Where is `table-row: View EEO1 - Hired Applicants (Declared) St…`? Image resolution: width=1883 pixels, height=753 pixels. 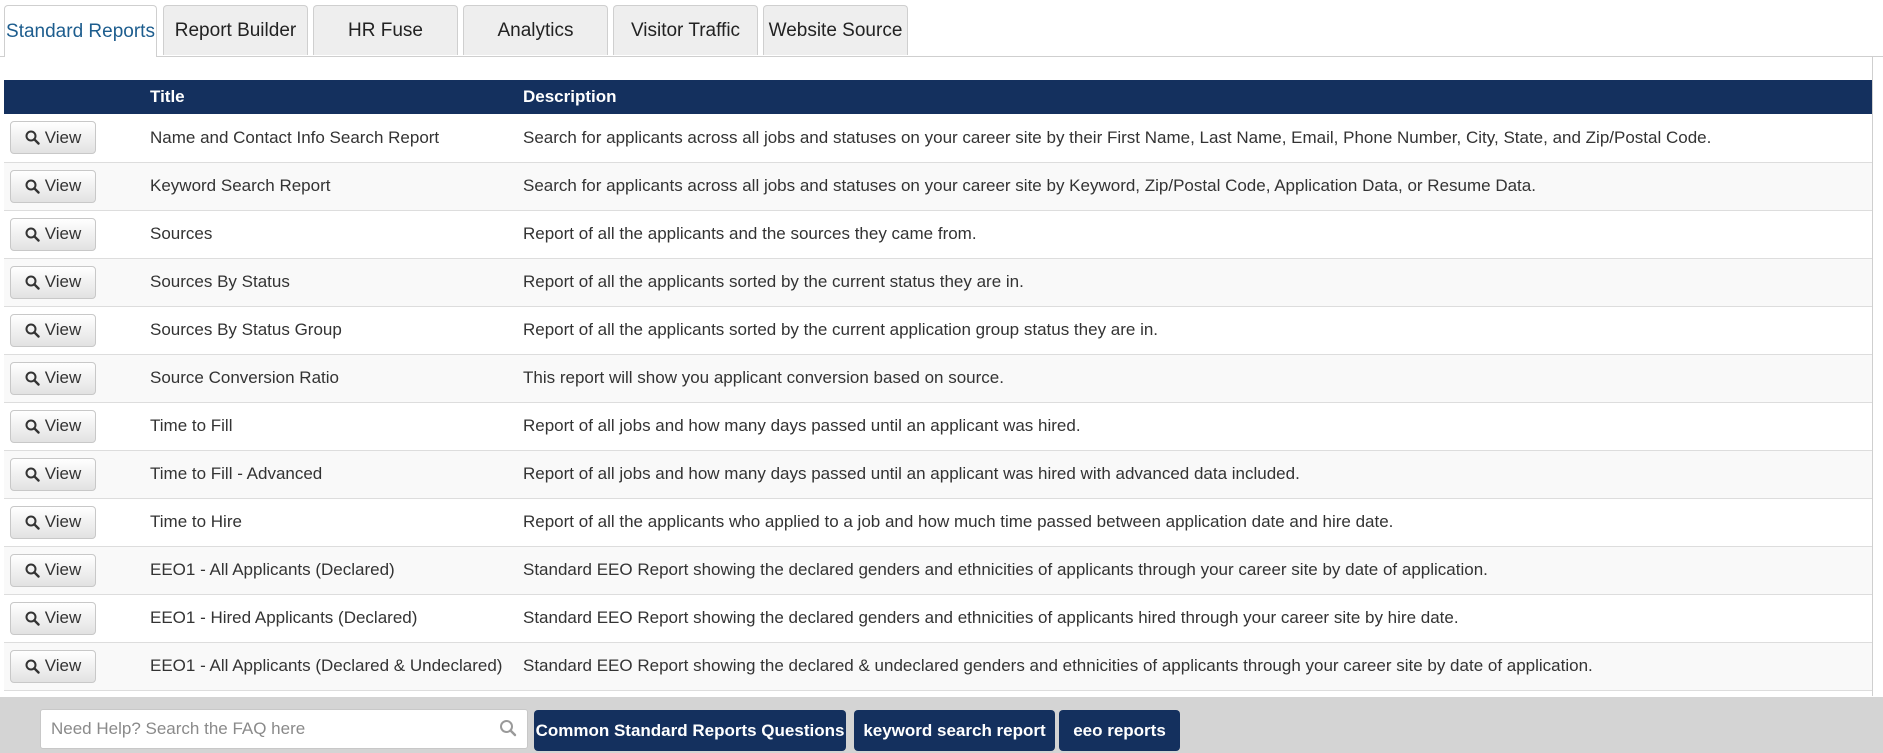 table-row: View EEO1 - Hired Applicants (Declared) St… is located at coordinates (938, 618).